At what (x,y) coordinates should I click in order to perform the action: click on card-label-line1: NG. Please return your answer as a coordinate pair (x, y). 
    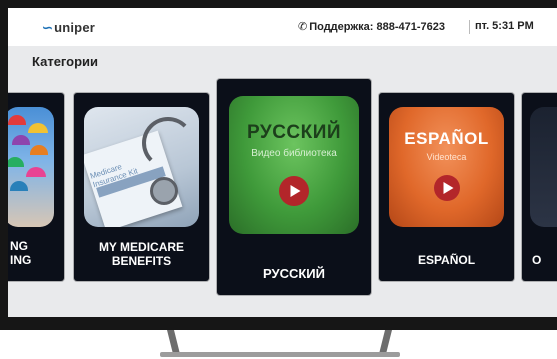
    Looking at the image, I should click on (19, 246).